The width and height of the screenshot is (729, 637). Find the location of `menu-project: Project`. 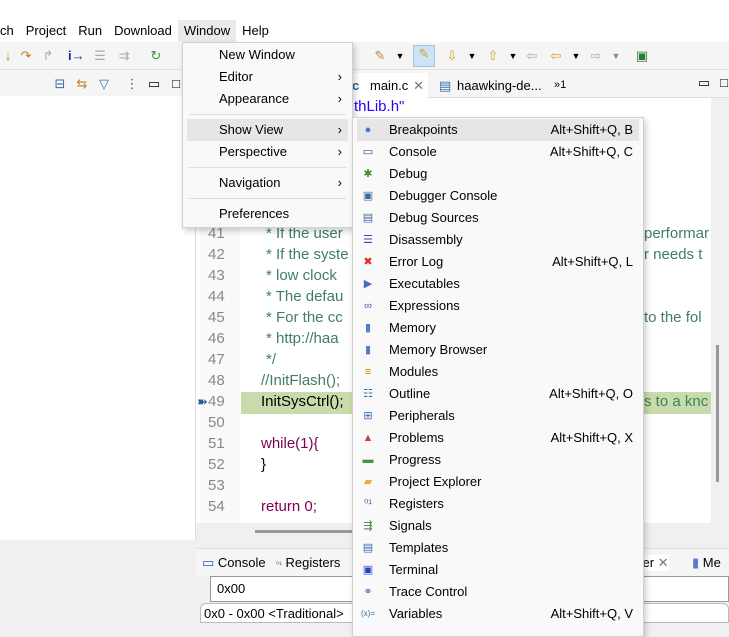

menu-project: Project is located at coordinates (46, 31).